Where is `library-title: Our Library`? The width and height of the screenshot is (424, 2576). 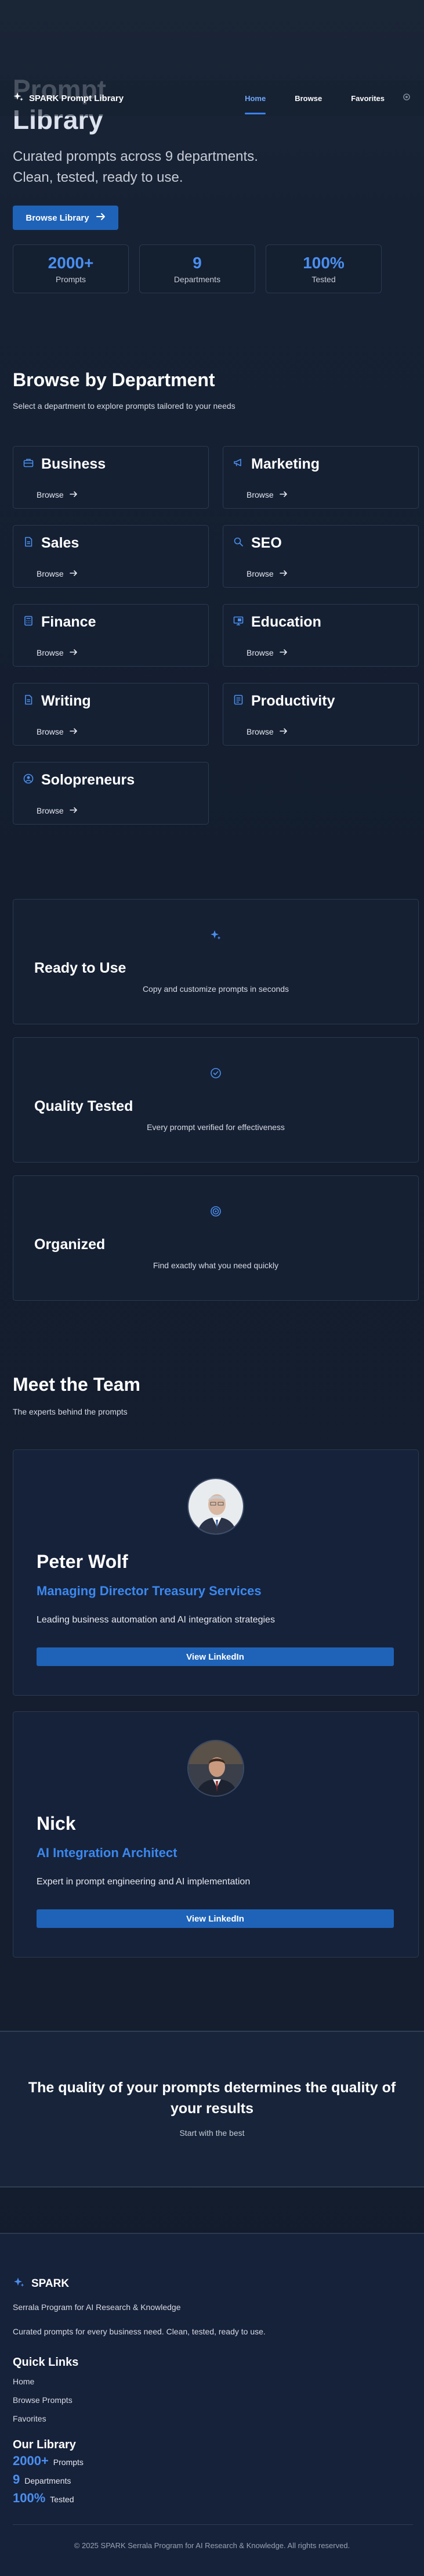 library-title: Our Library is located at coordinates (44, 2444).